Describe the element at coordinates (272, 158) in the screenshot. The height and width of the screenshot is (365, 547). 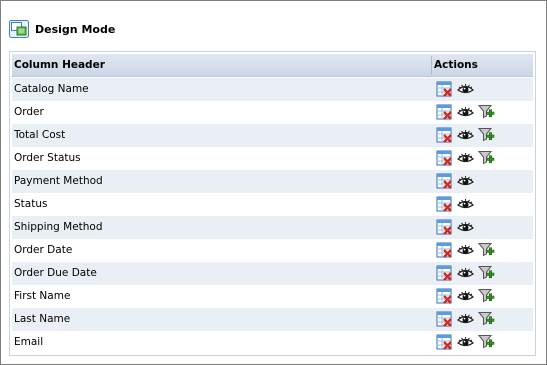
I see `table-row: Order Status` at that location.